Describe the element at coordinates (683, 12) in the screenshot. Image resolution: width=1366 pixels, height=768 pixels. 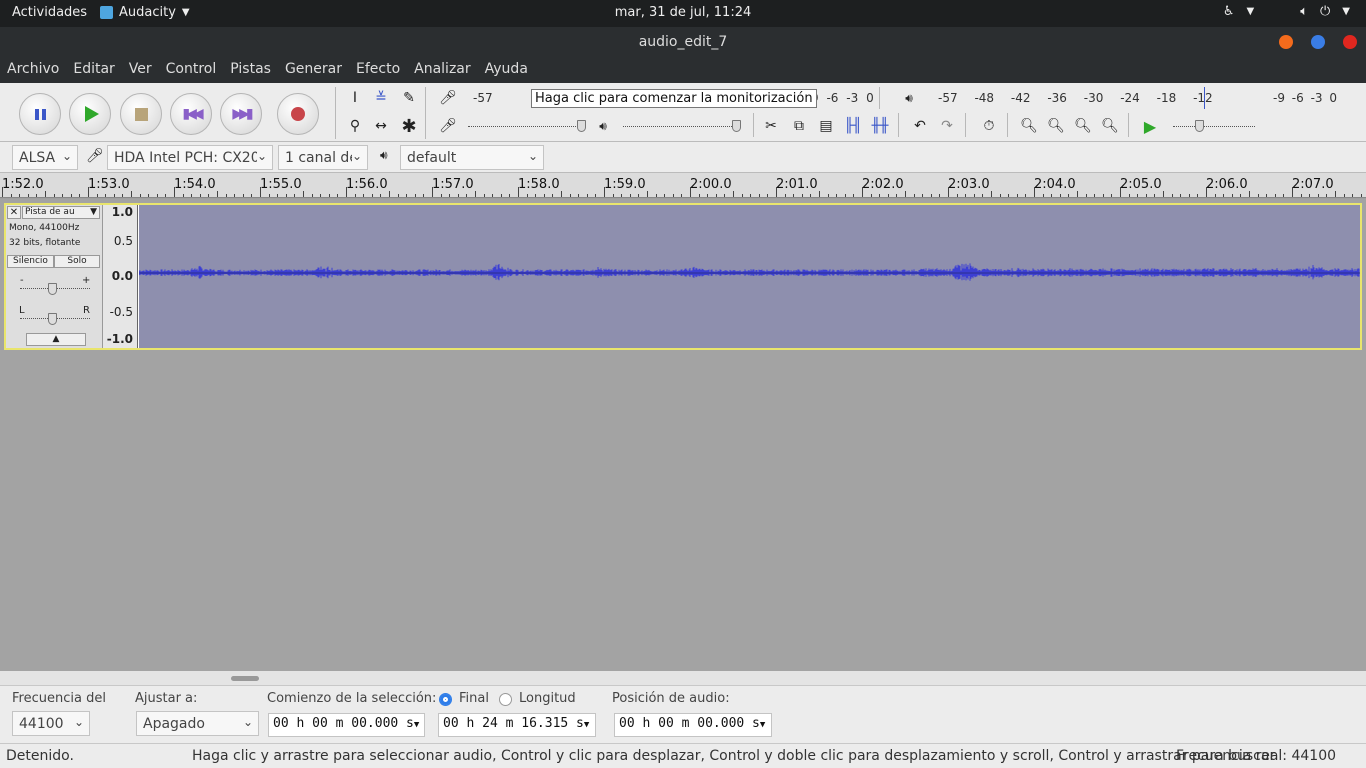
I see `clock: mar, 31 de jul, 11:24` at that location.